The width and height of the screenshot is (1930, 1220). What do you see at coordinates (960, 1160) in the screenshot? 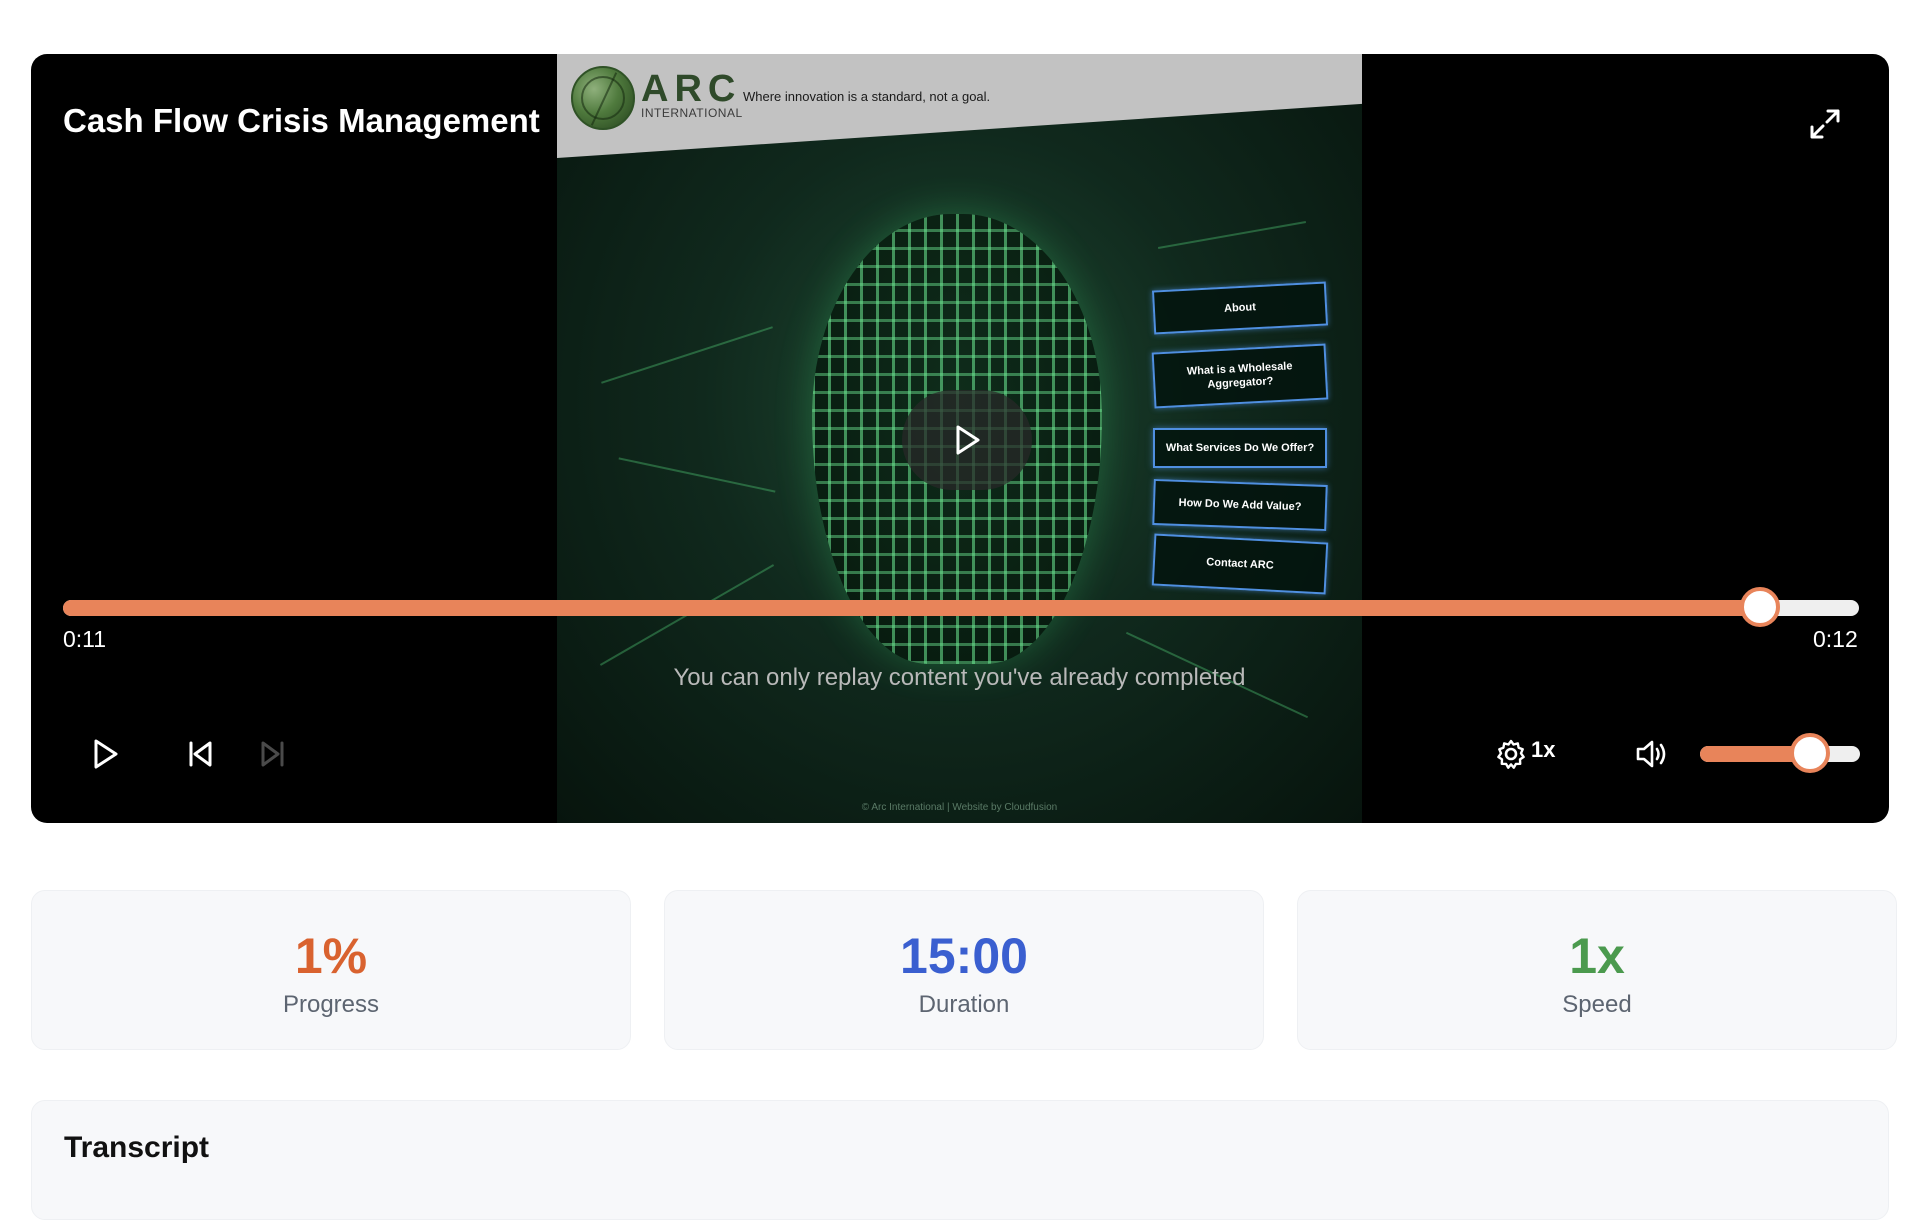
I see `transcript-panel: Transcript` at bounding box center [960, 1160].